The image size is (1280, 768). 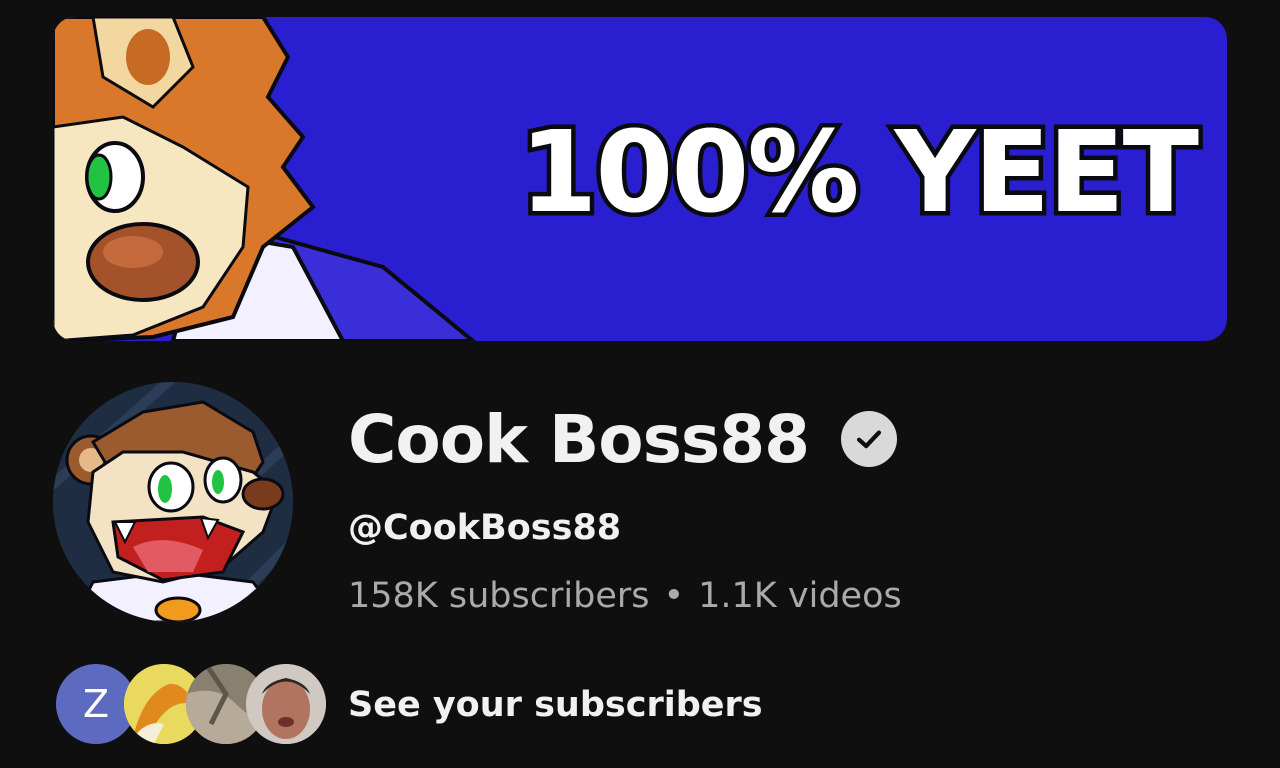 I want to click on see-subscribers-link: See your subscribers, so click(x=555, y=705).